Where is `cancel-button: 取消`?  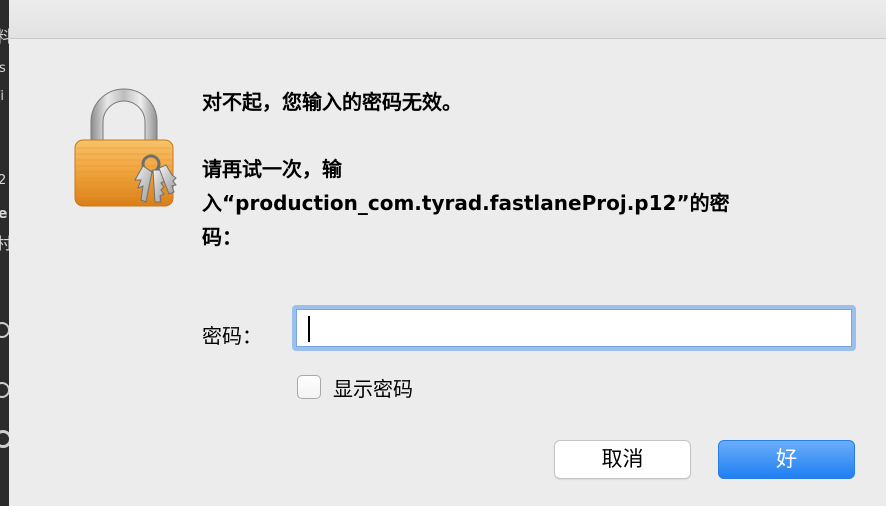 cancel-button: 取消 is located at coordinates (622, 459).